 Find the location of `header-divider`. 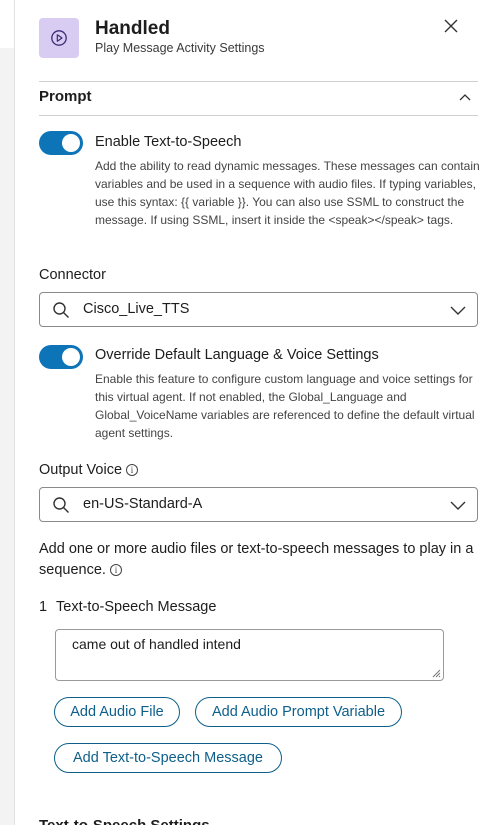

header-divider is located at coordinates (258, 81).